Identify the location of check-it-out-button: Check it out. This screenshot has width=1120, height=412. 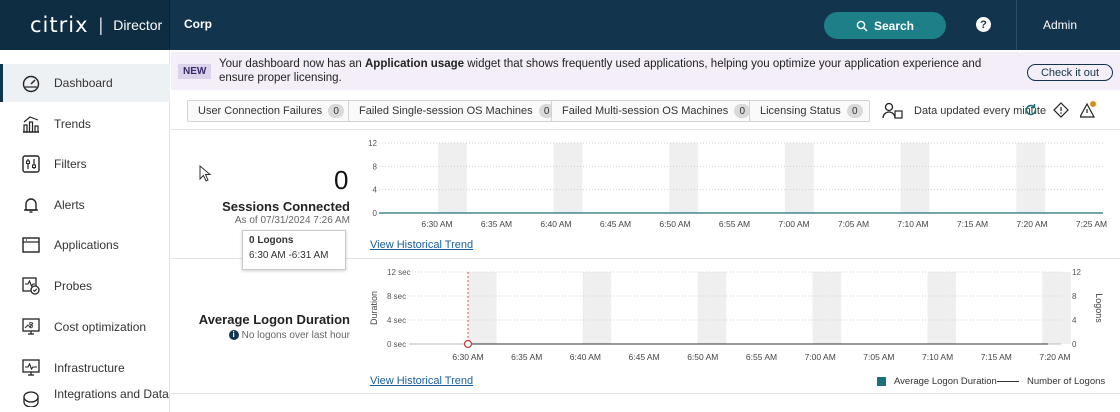
(1070, 72).